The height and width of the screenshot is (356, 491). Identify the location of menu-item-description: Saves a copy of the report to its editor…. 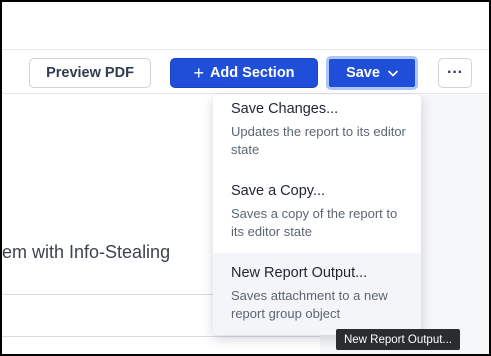
(314, 222).